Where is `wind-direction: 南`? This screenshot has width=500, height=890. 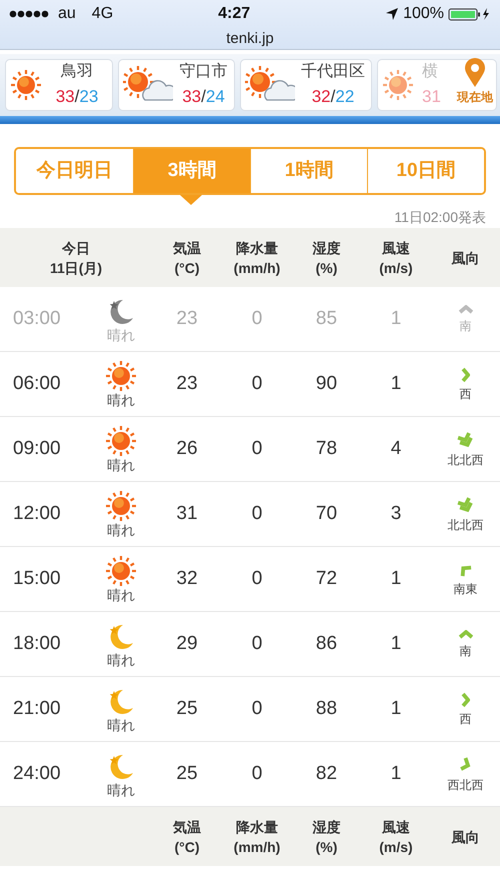 wind-direction: 南 is located at coordinates (466, 325).